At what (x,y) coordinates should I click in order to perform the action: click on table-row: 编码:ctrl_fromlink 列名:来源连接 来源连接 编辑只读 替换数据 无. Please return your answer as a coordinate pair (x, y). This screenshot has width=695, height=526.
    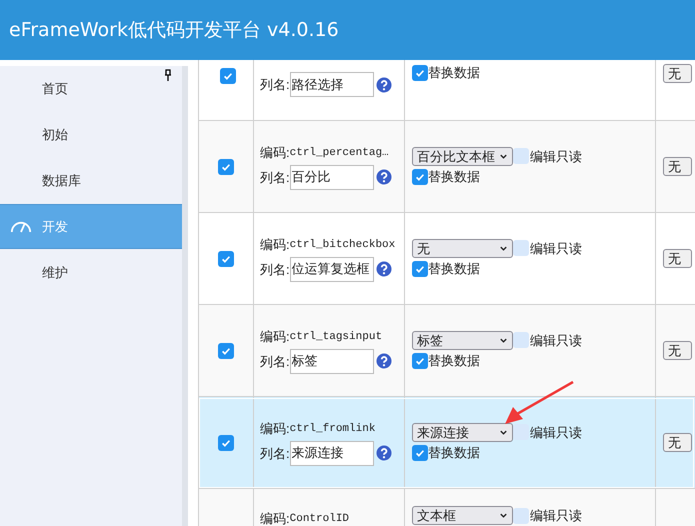
    Looking at the image, I should click on (446, 443).